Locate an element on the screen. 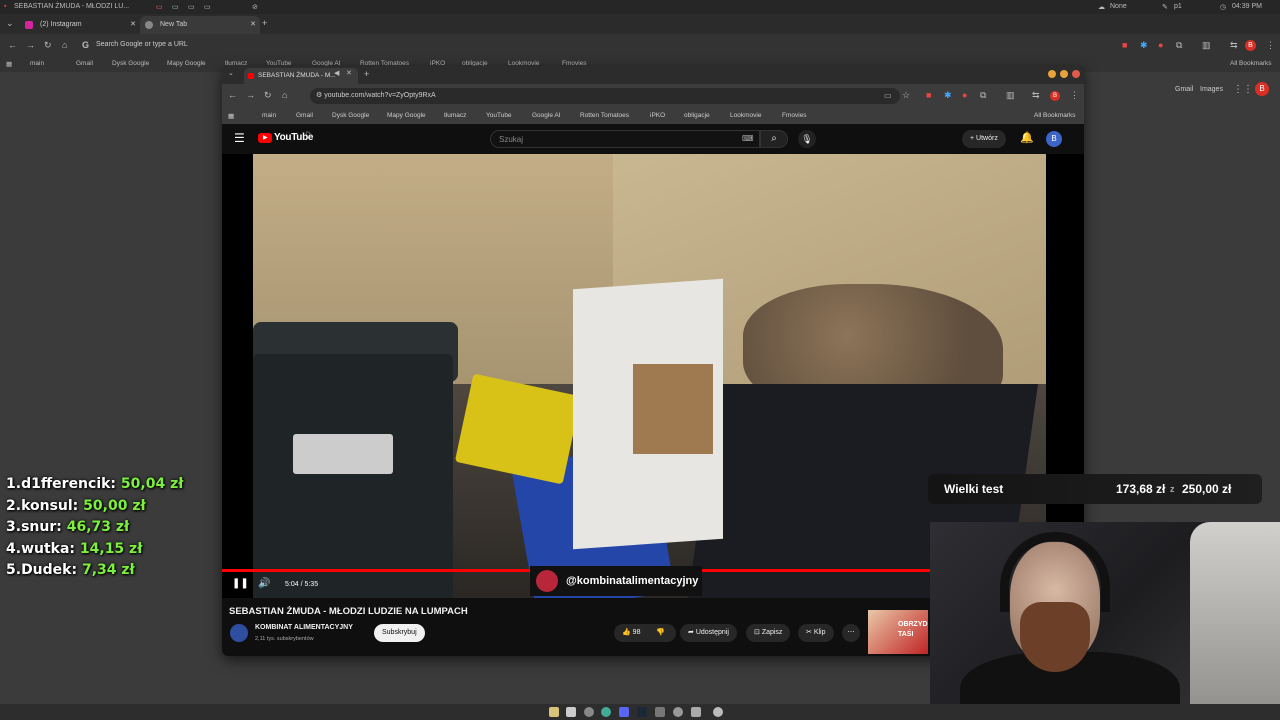  url-field: ⚙ youtube.com/watch?v=ZyOpty9RxA is located at coordinates (605, 96).